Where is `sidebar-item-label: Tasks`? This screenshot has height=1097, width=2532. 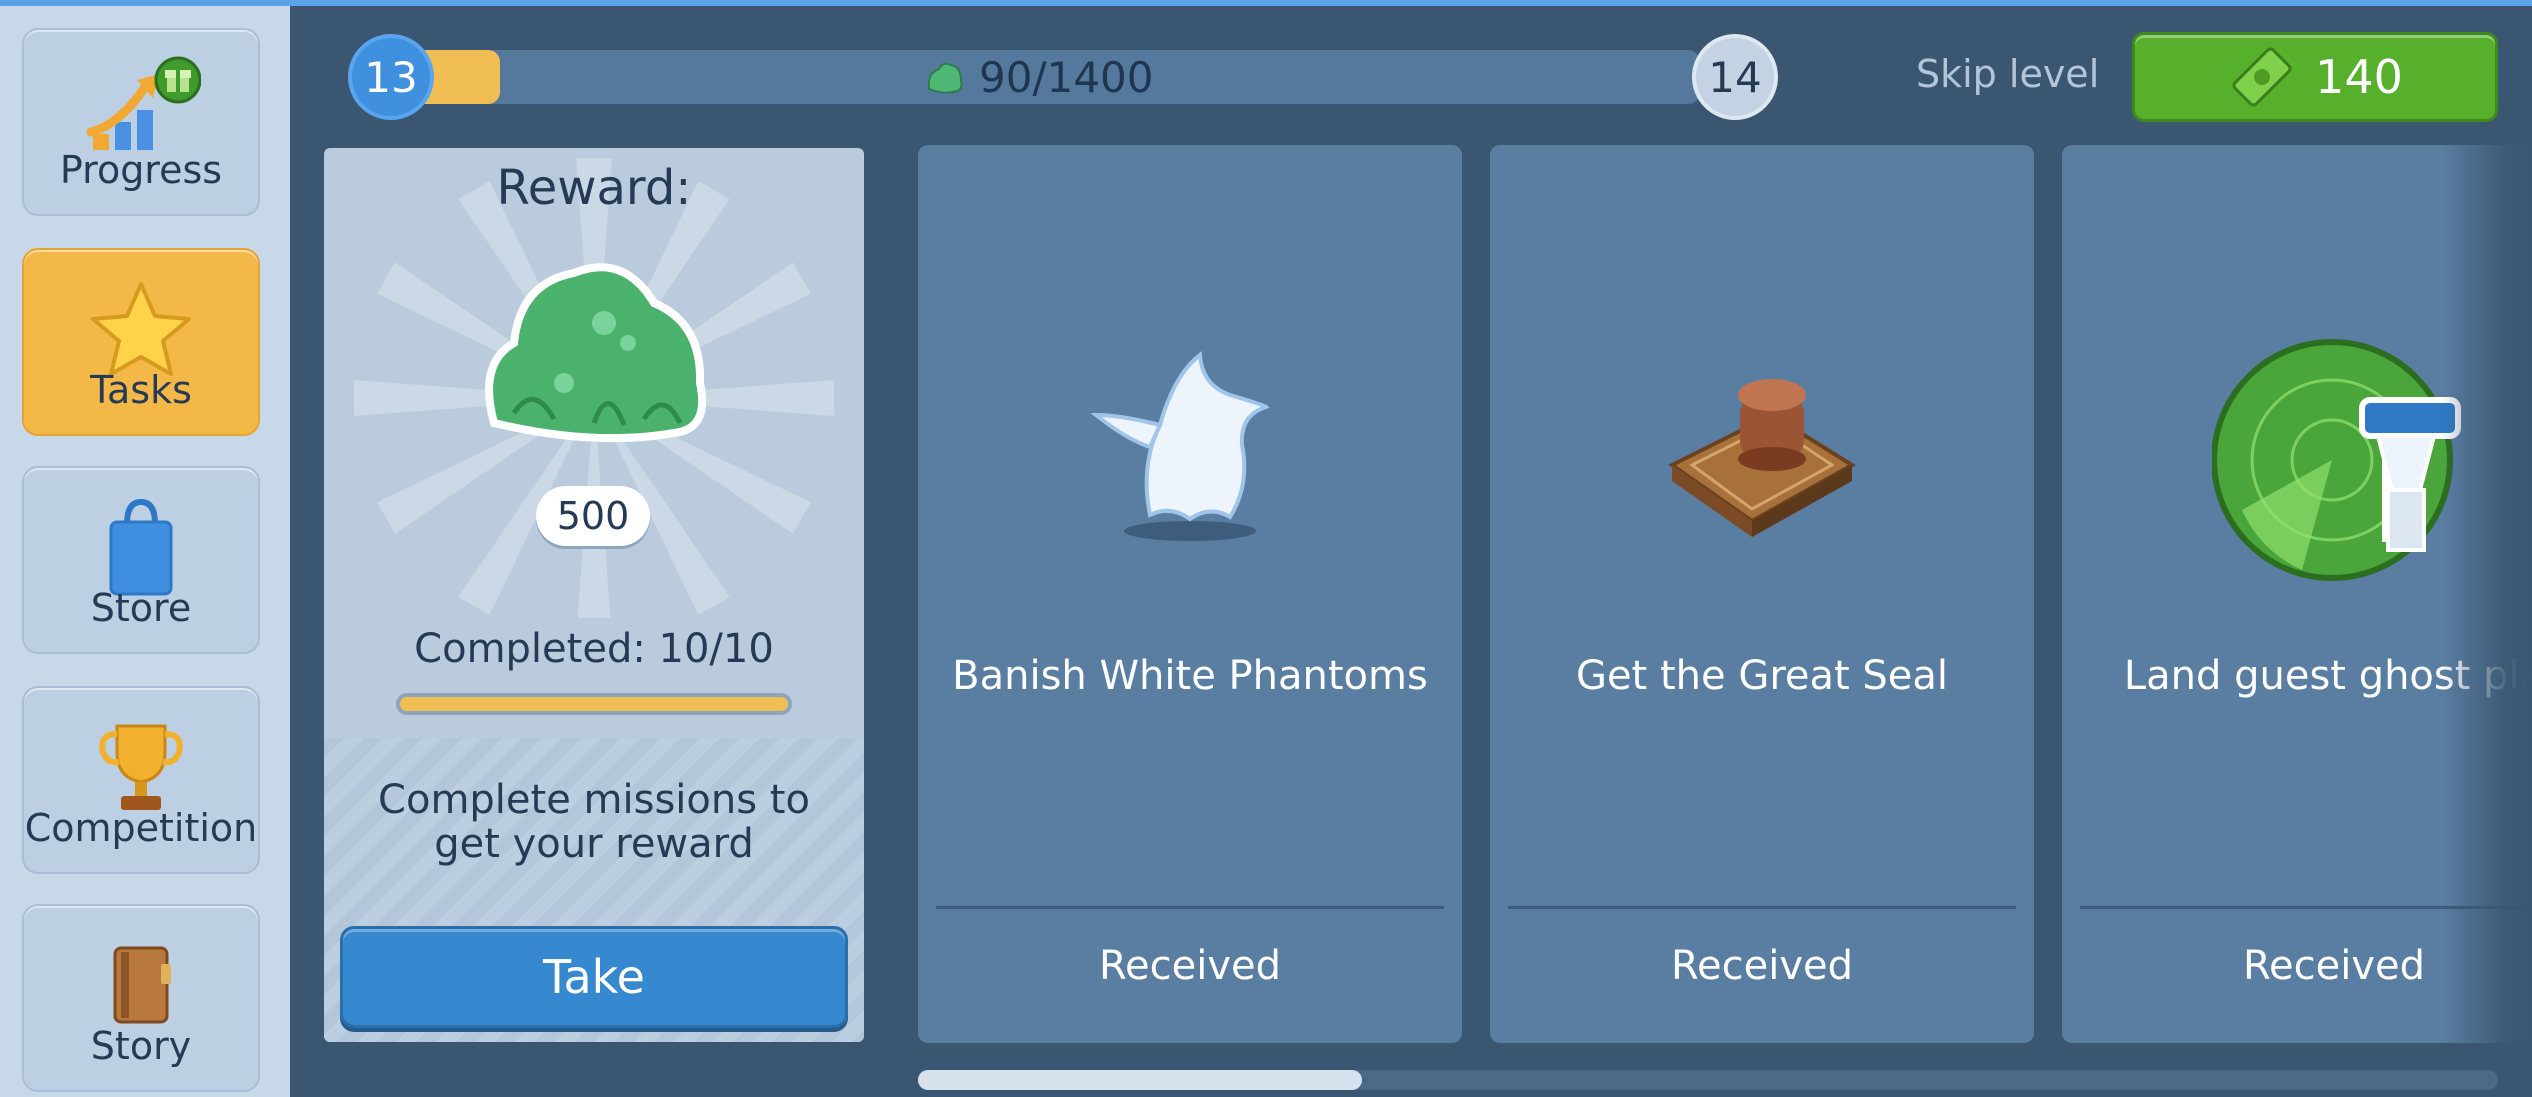
sidebar-item-label: Tasks is located at coordinates (141, 390).